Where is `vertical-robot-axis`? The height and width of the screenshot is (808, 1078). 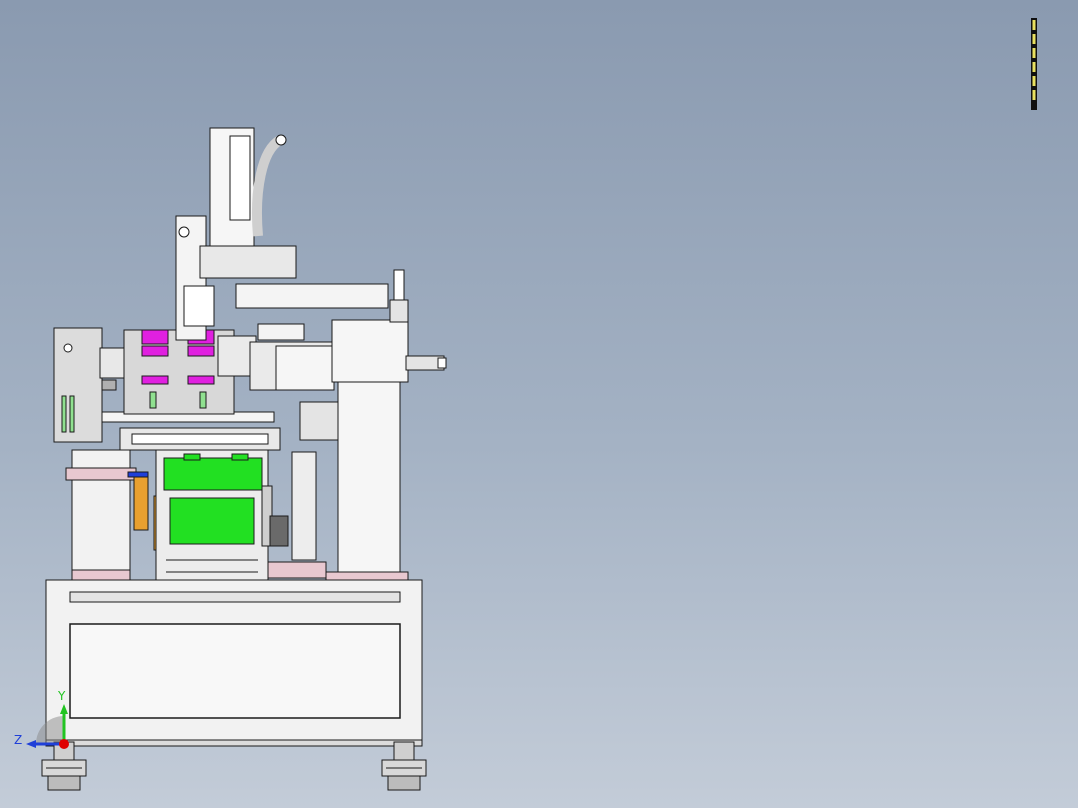 vertical-robot-axis is located at coordinates (282, 234).